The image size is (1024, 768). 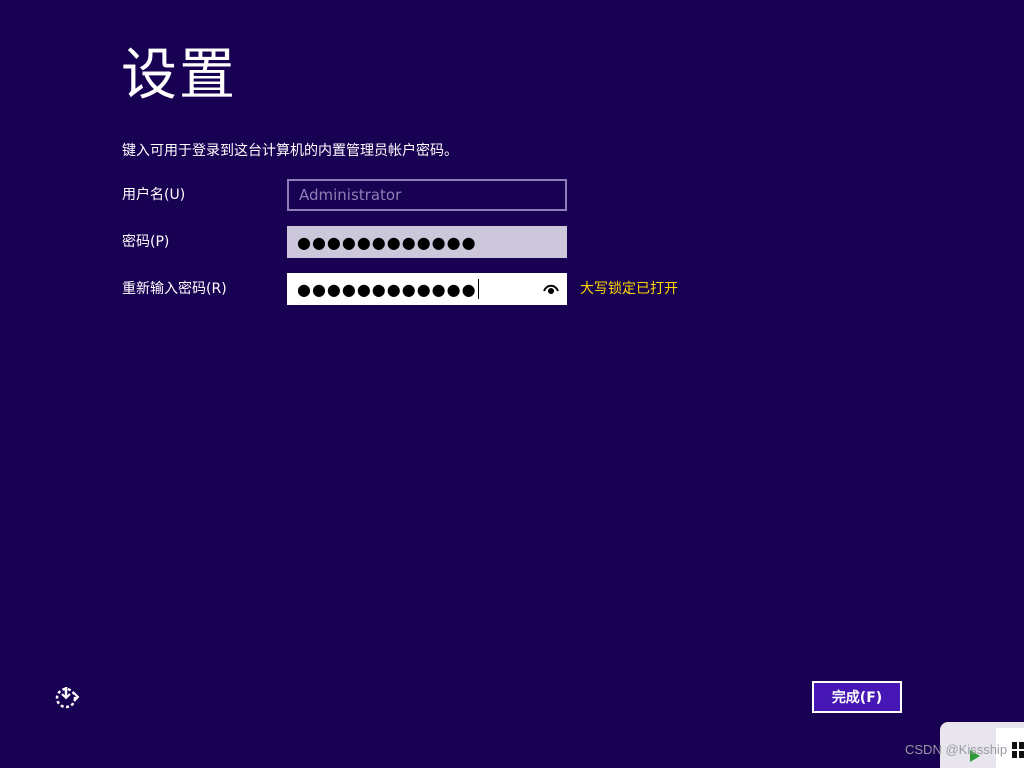 What do you see at coordinates (290, 151) in the screenshot?
I see `instruction-text: 键入可用于登录到这台计算机的内置管理员帐户密码。` at bounding box center [290, 151].